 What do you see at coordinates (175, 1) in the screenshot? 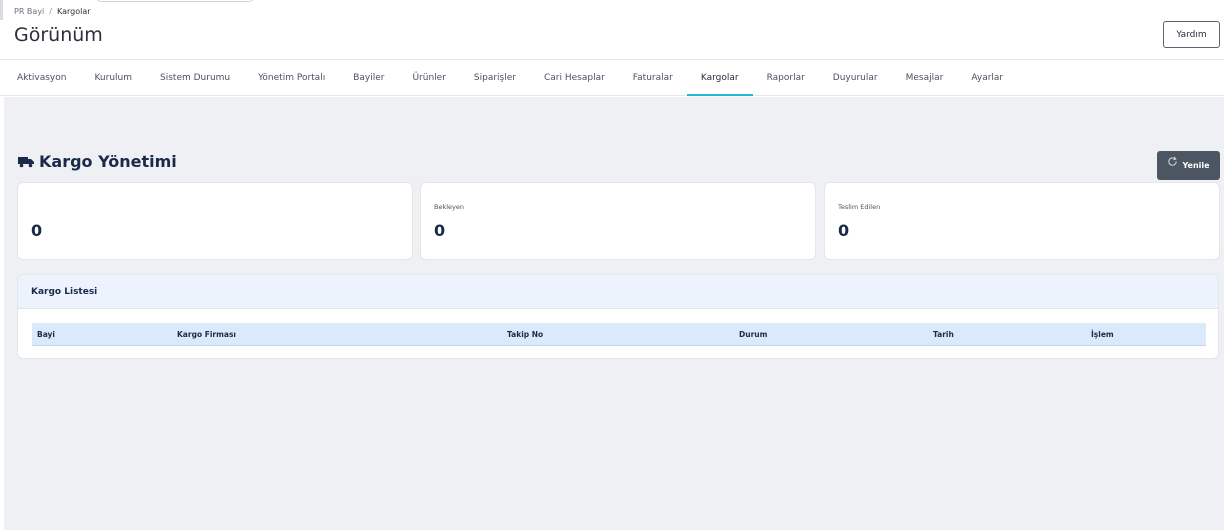
I see `top-search-pill` at bounding box center [175, 1].